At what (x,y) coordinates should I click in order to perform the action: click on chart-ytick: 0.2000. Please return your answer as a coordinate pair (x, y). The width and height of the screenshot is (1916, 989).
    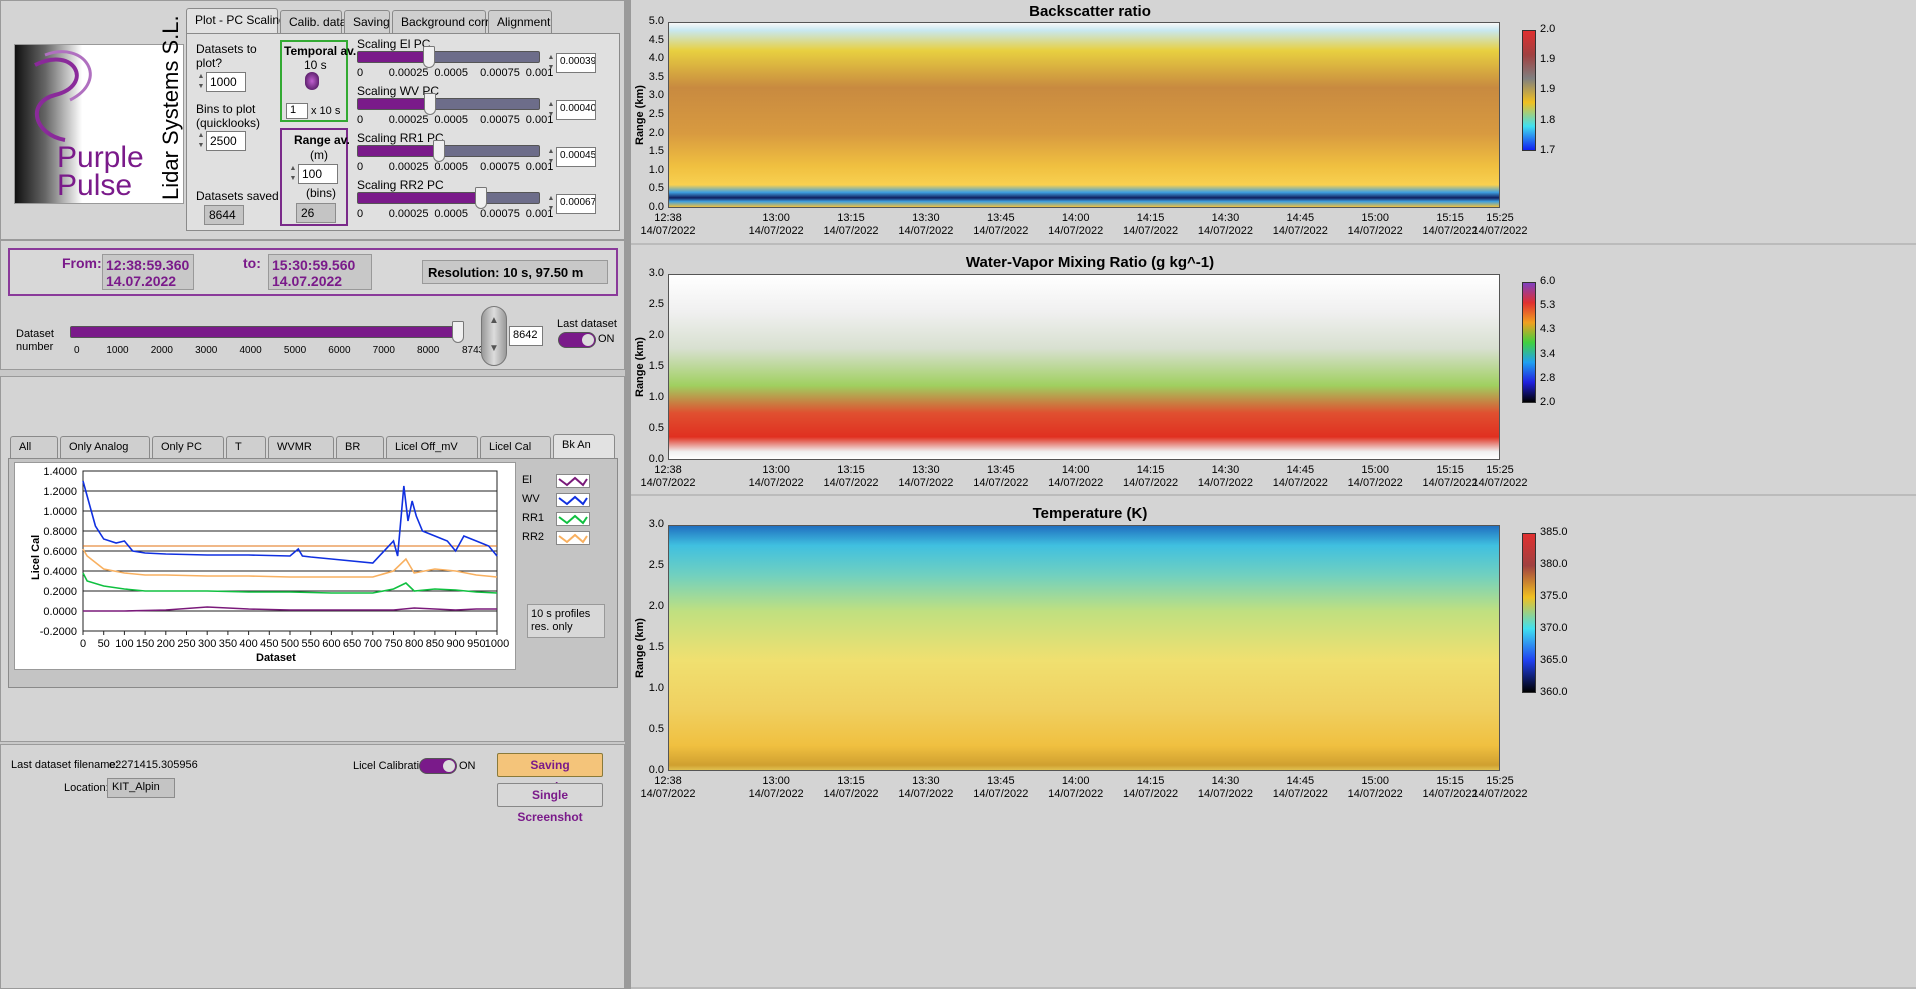
    Looking at the image, I should click on (60, 592).